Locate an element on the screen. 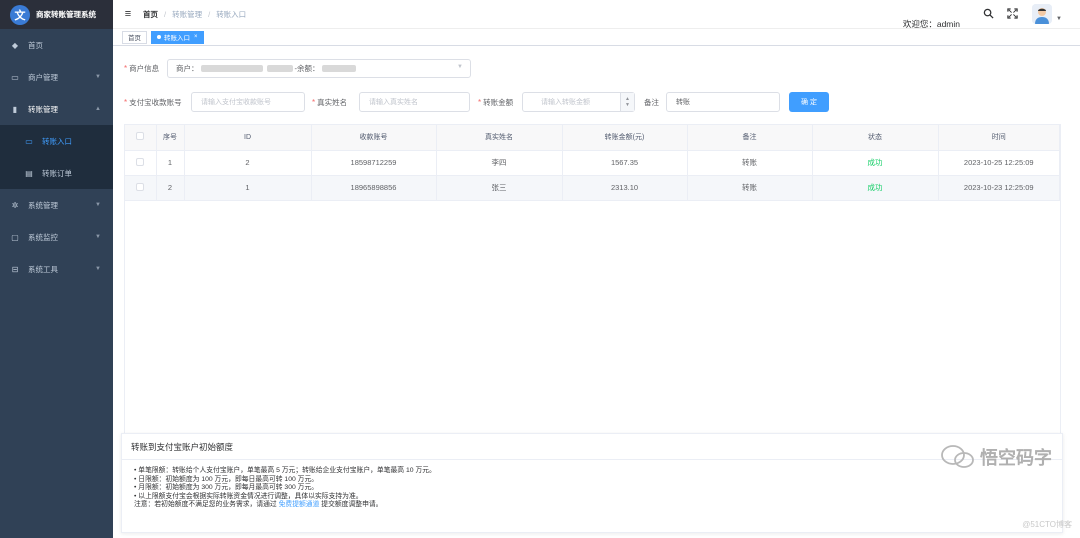  close-icon: × is located at coordinates (196, 37).